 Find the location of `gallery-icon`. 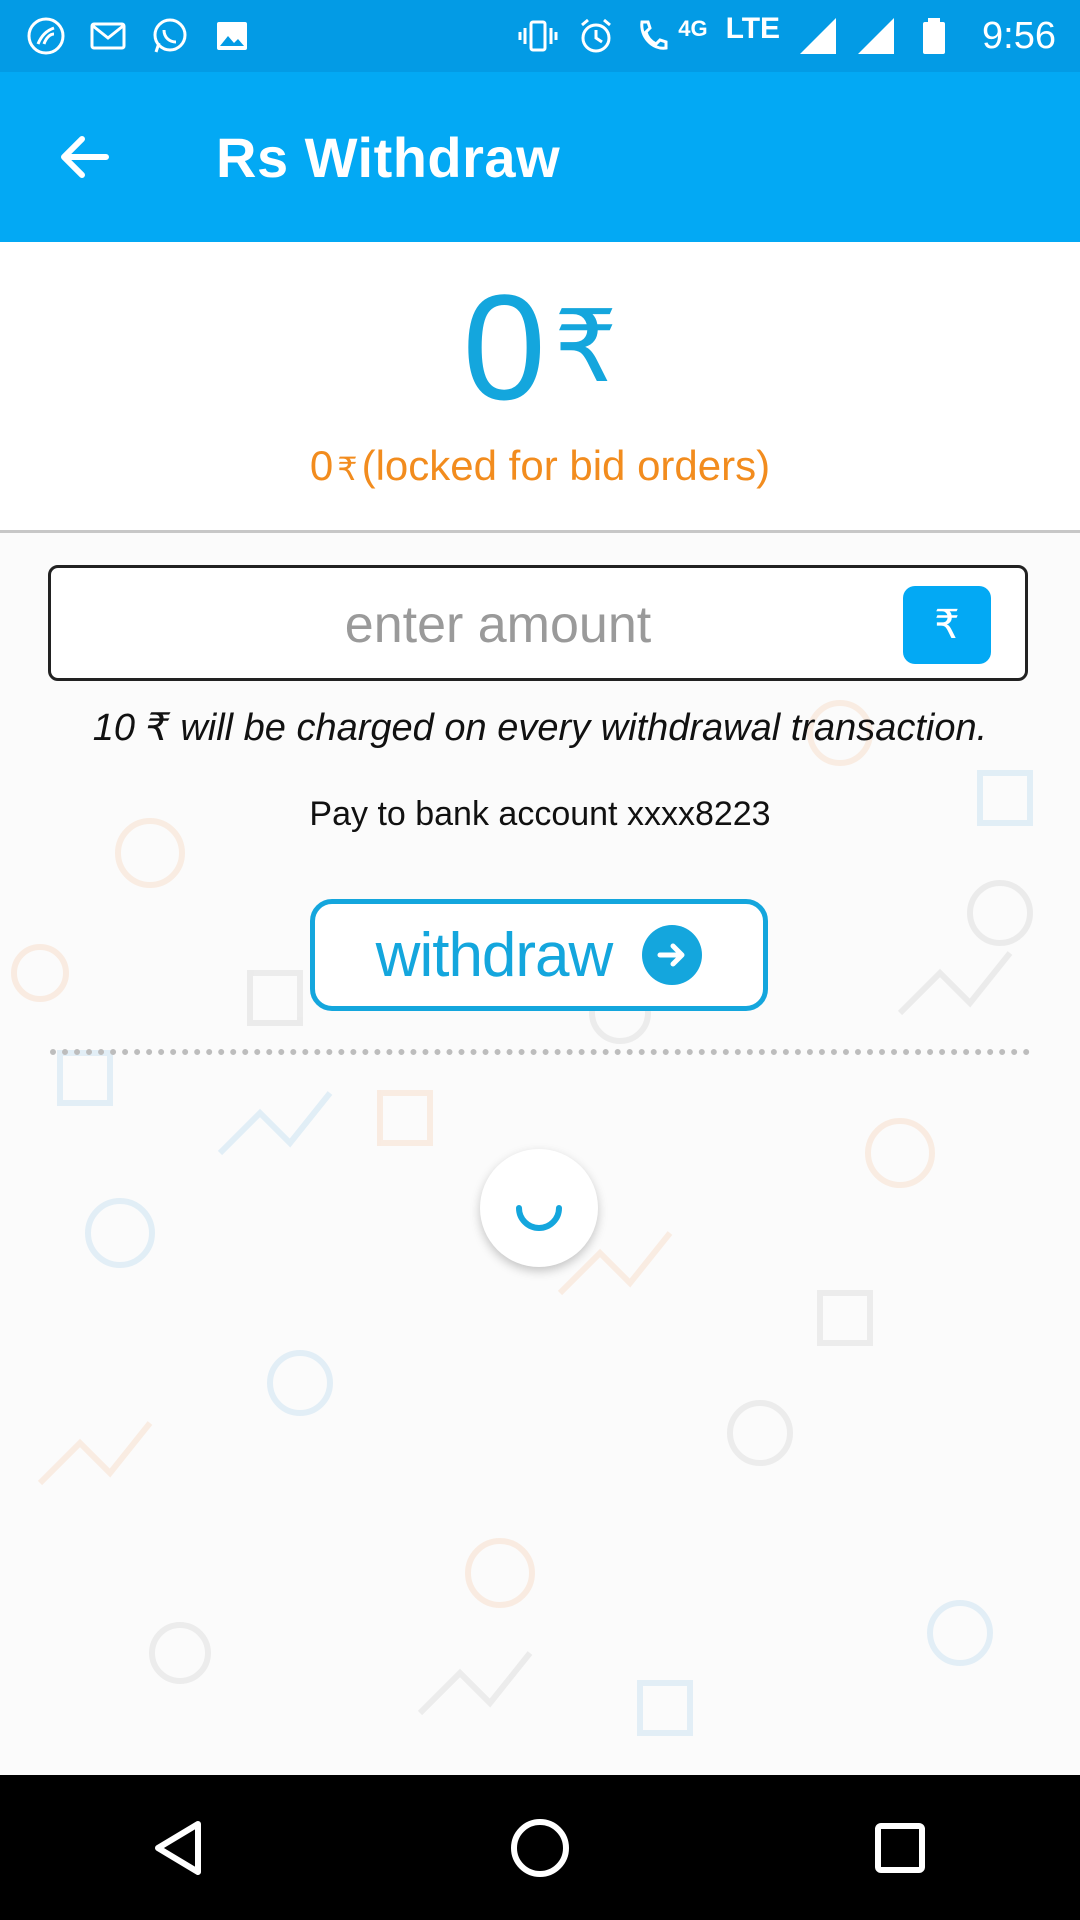

gallery-icon is located at coordinates (232, 36).